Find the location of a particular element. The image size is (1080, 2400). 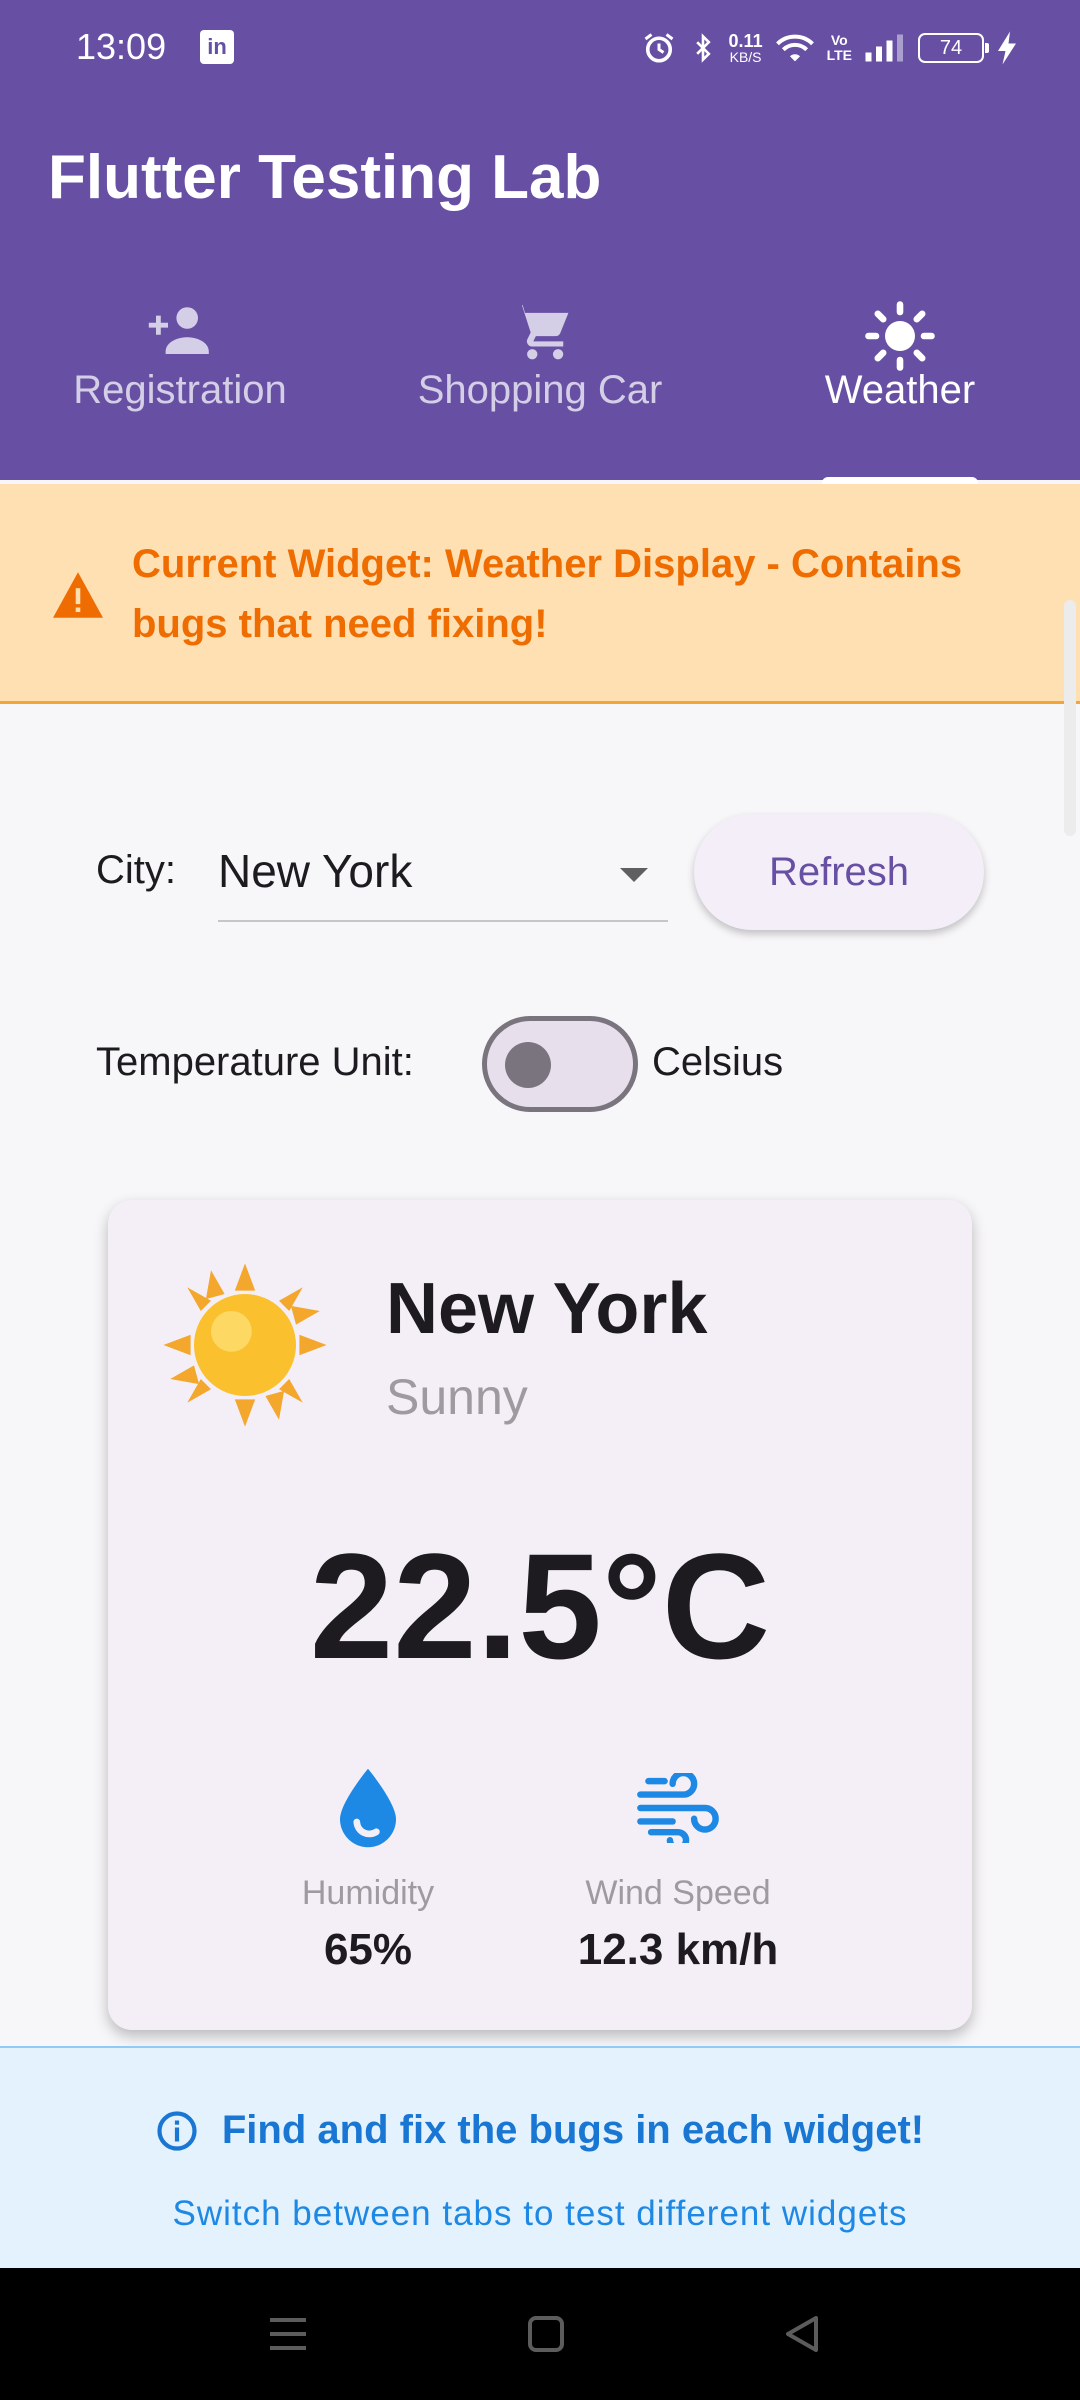

tab-registration: Registration is located at coordinates (180, 378).